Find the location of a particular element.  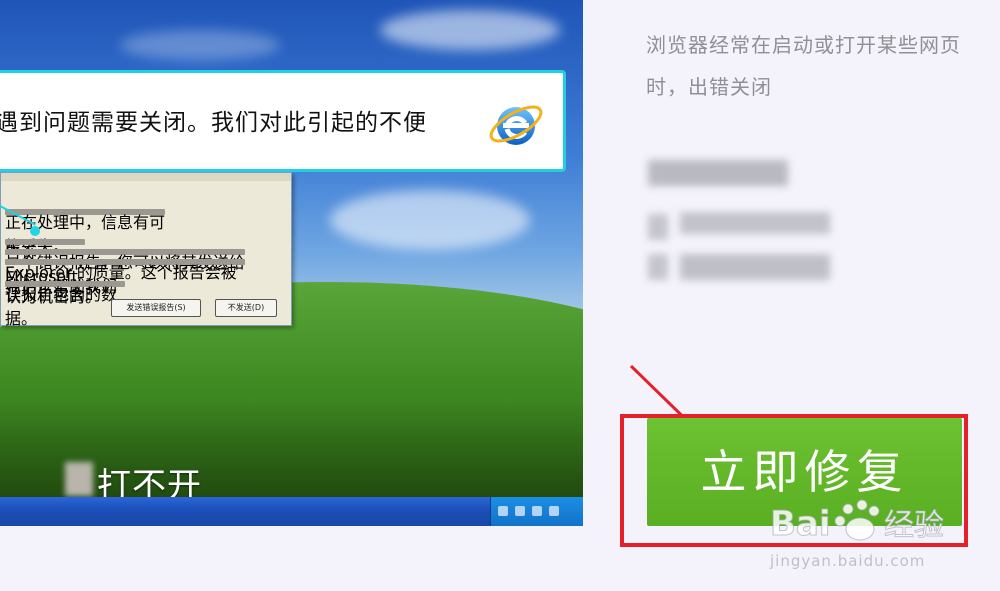

dialog-text-line: 误报告包含的数据。 is located at coordinates (65, 304).